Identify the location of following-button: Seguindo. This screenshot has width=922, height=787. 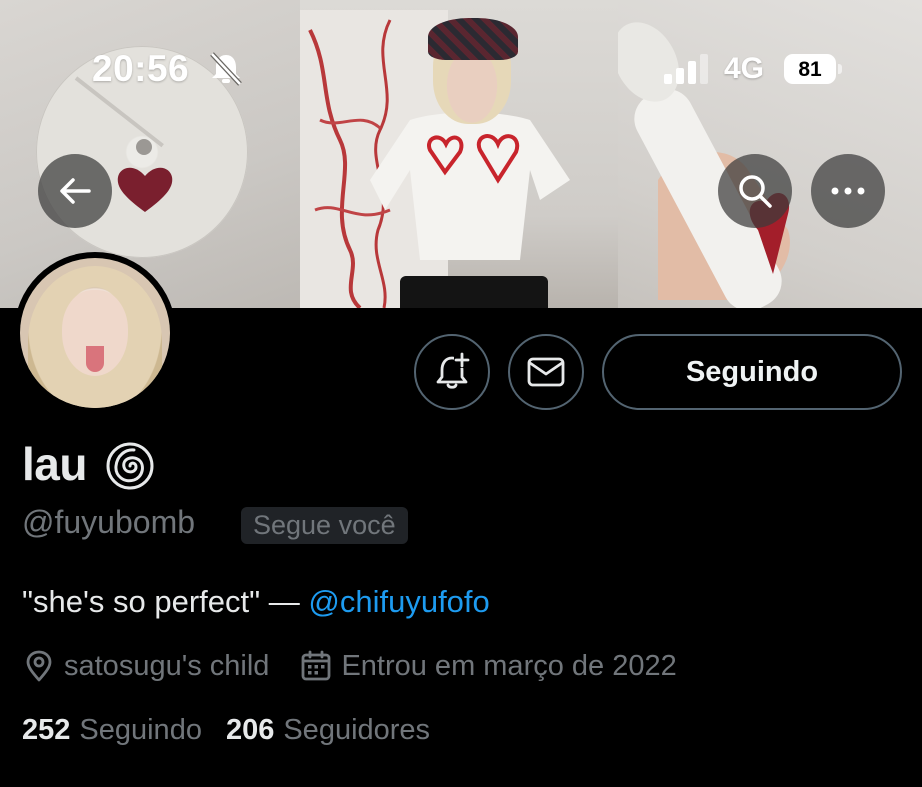
(752, 372).